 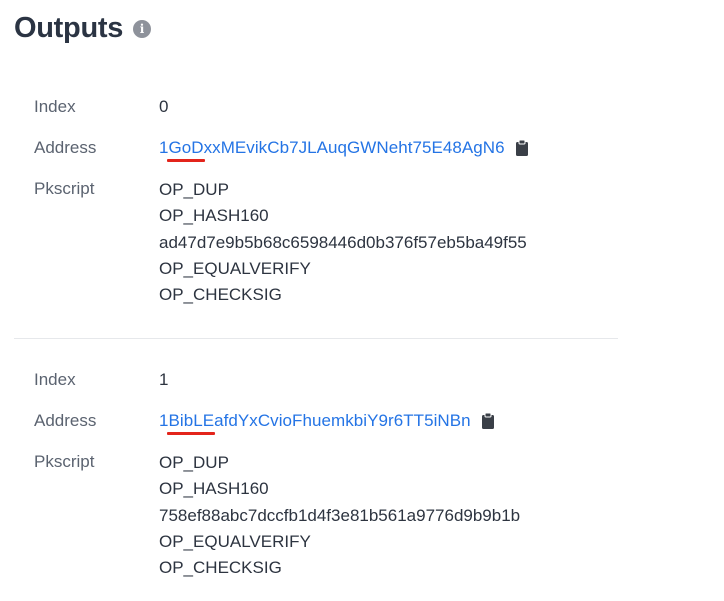 I want to click on index-row: Index 1, so click(x=329, y=388).